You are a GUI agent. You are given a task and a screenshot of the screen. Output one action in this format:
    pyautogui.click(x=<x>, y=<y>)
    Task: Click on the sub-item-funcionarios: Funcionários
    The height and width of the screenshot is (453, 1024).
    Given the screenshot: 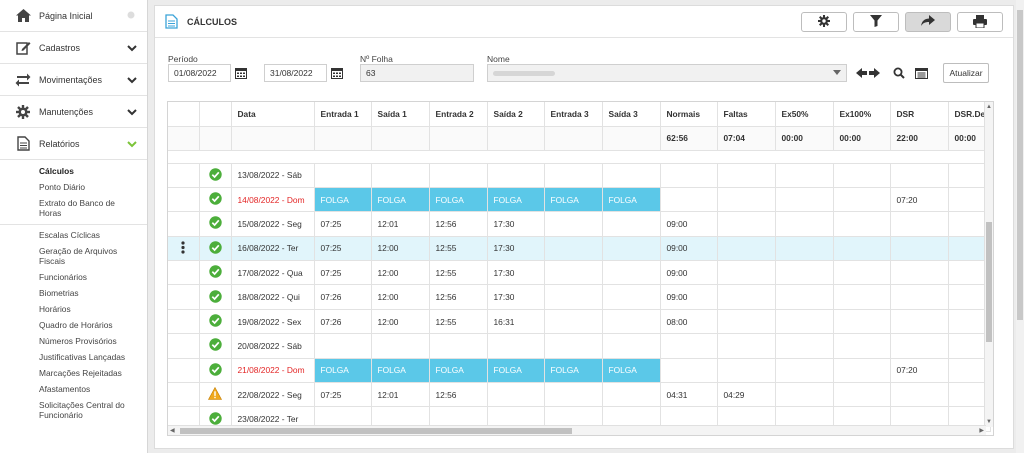 What is the action you would take?
    pyautogui.click(x=73, y=277)
    